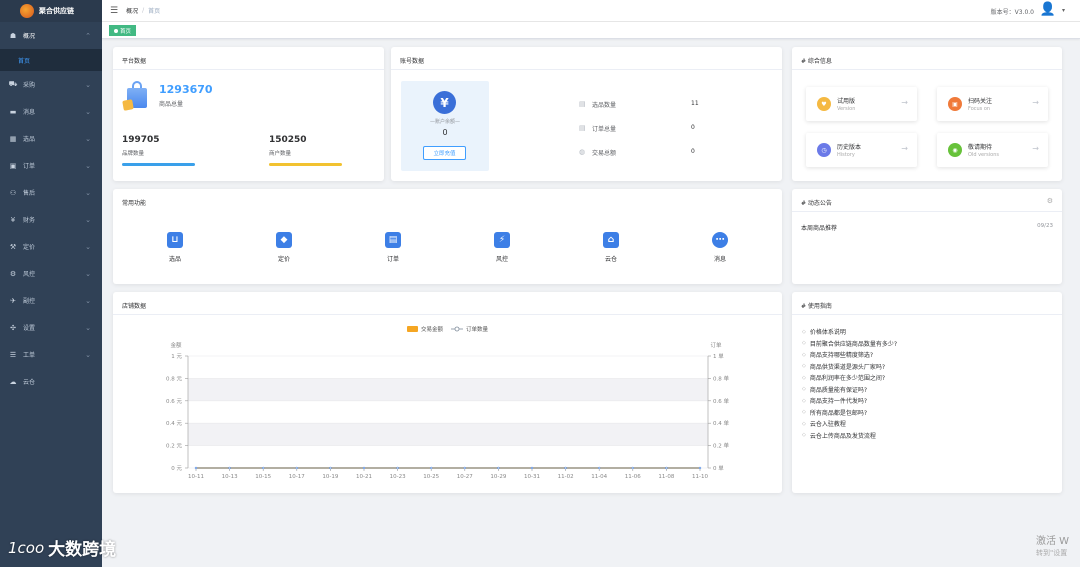 The width and height of the screenshot is (1080, 567). Describe the element at coordinates (849, 367) in the screenshot. I see `guide-item: ◇ 商品供货渠道是源头厂家吗?` at that location.